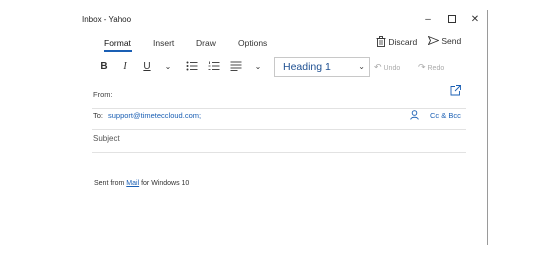 This screenshot has height=270, width=550. I want to click on tab-options: Options, so click(252, 43).